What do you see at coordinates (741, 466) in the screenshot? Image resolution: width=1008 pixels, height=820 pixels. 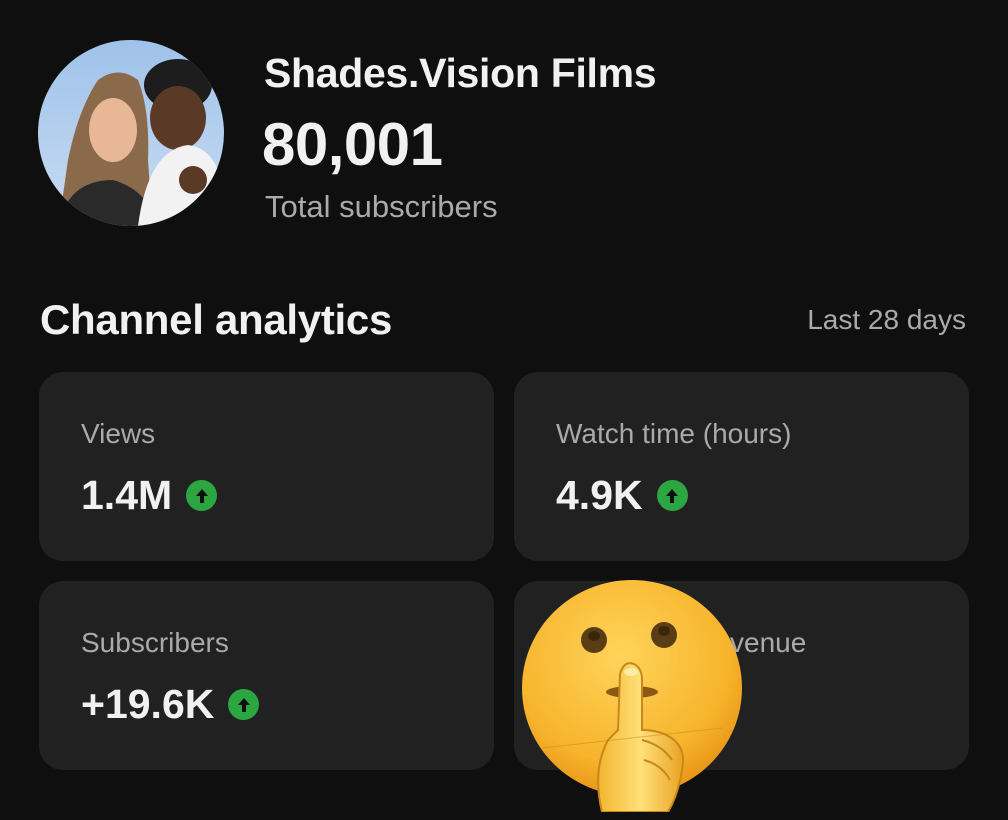 I see `watch-time-card: Watch time (hours) 4.9K` at bounding box center [741, 466].